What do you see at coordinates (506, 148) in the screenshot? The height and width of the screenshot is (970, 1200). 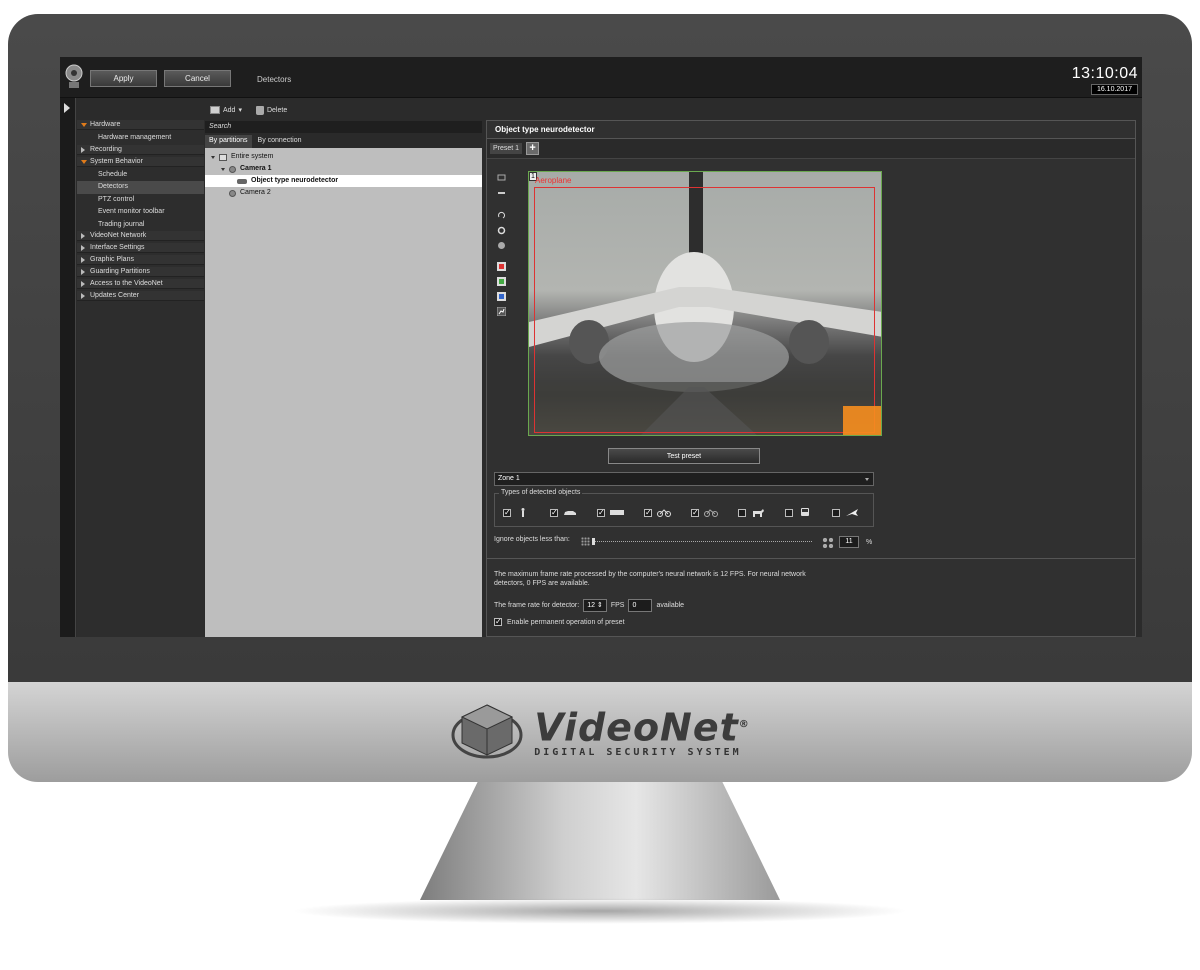 I see `tab-preset-1: Preset 1` at bounding box center [506, 148].